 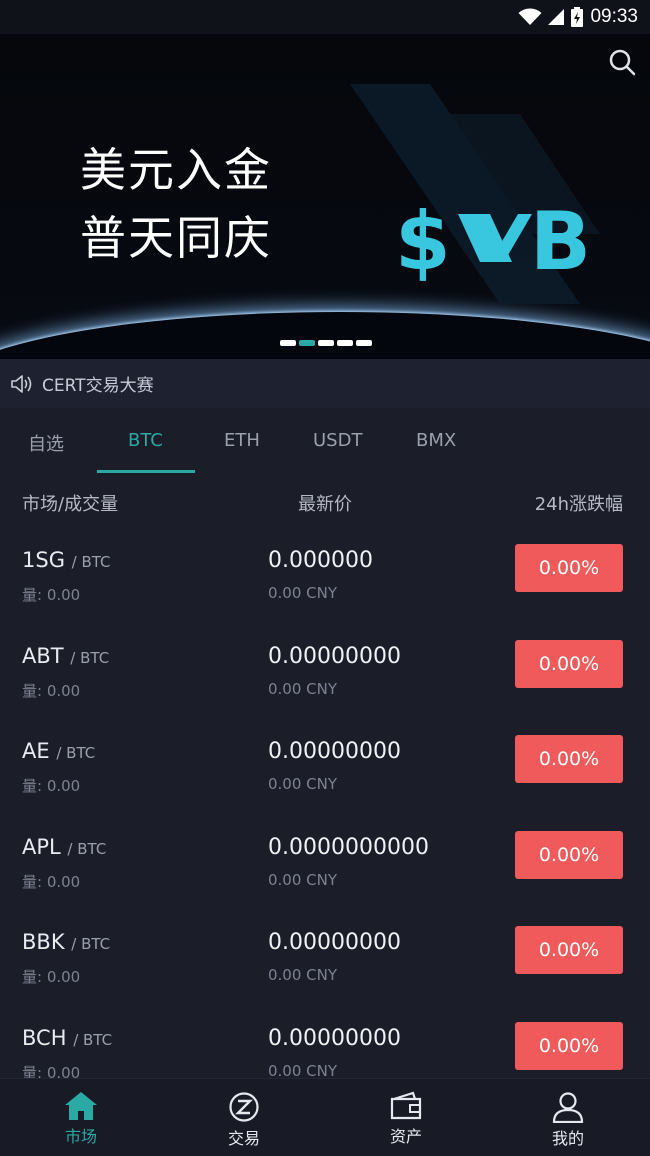 I want to click on pair-name: ABT / BTC, so click(x=65, y=656).